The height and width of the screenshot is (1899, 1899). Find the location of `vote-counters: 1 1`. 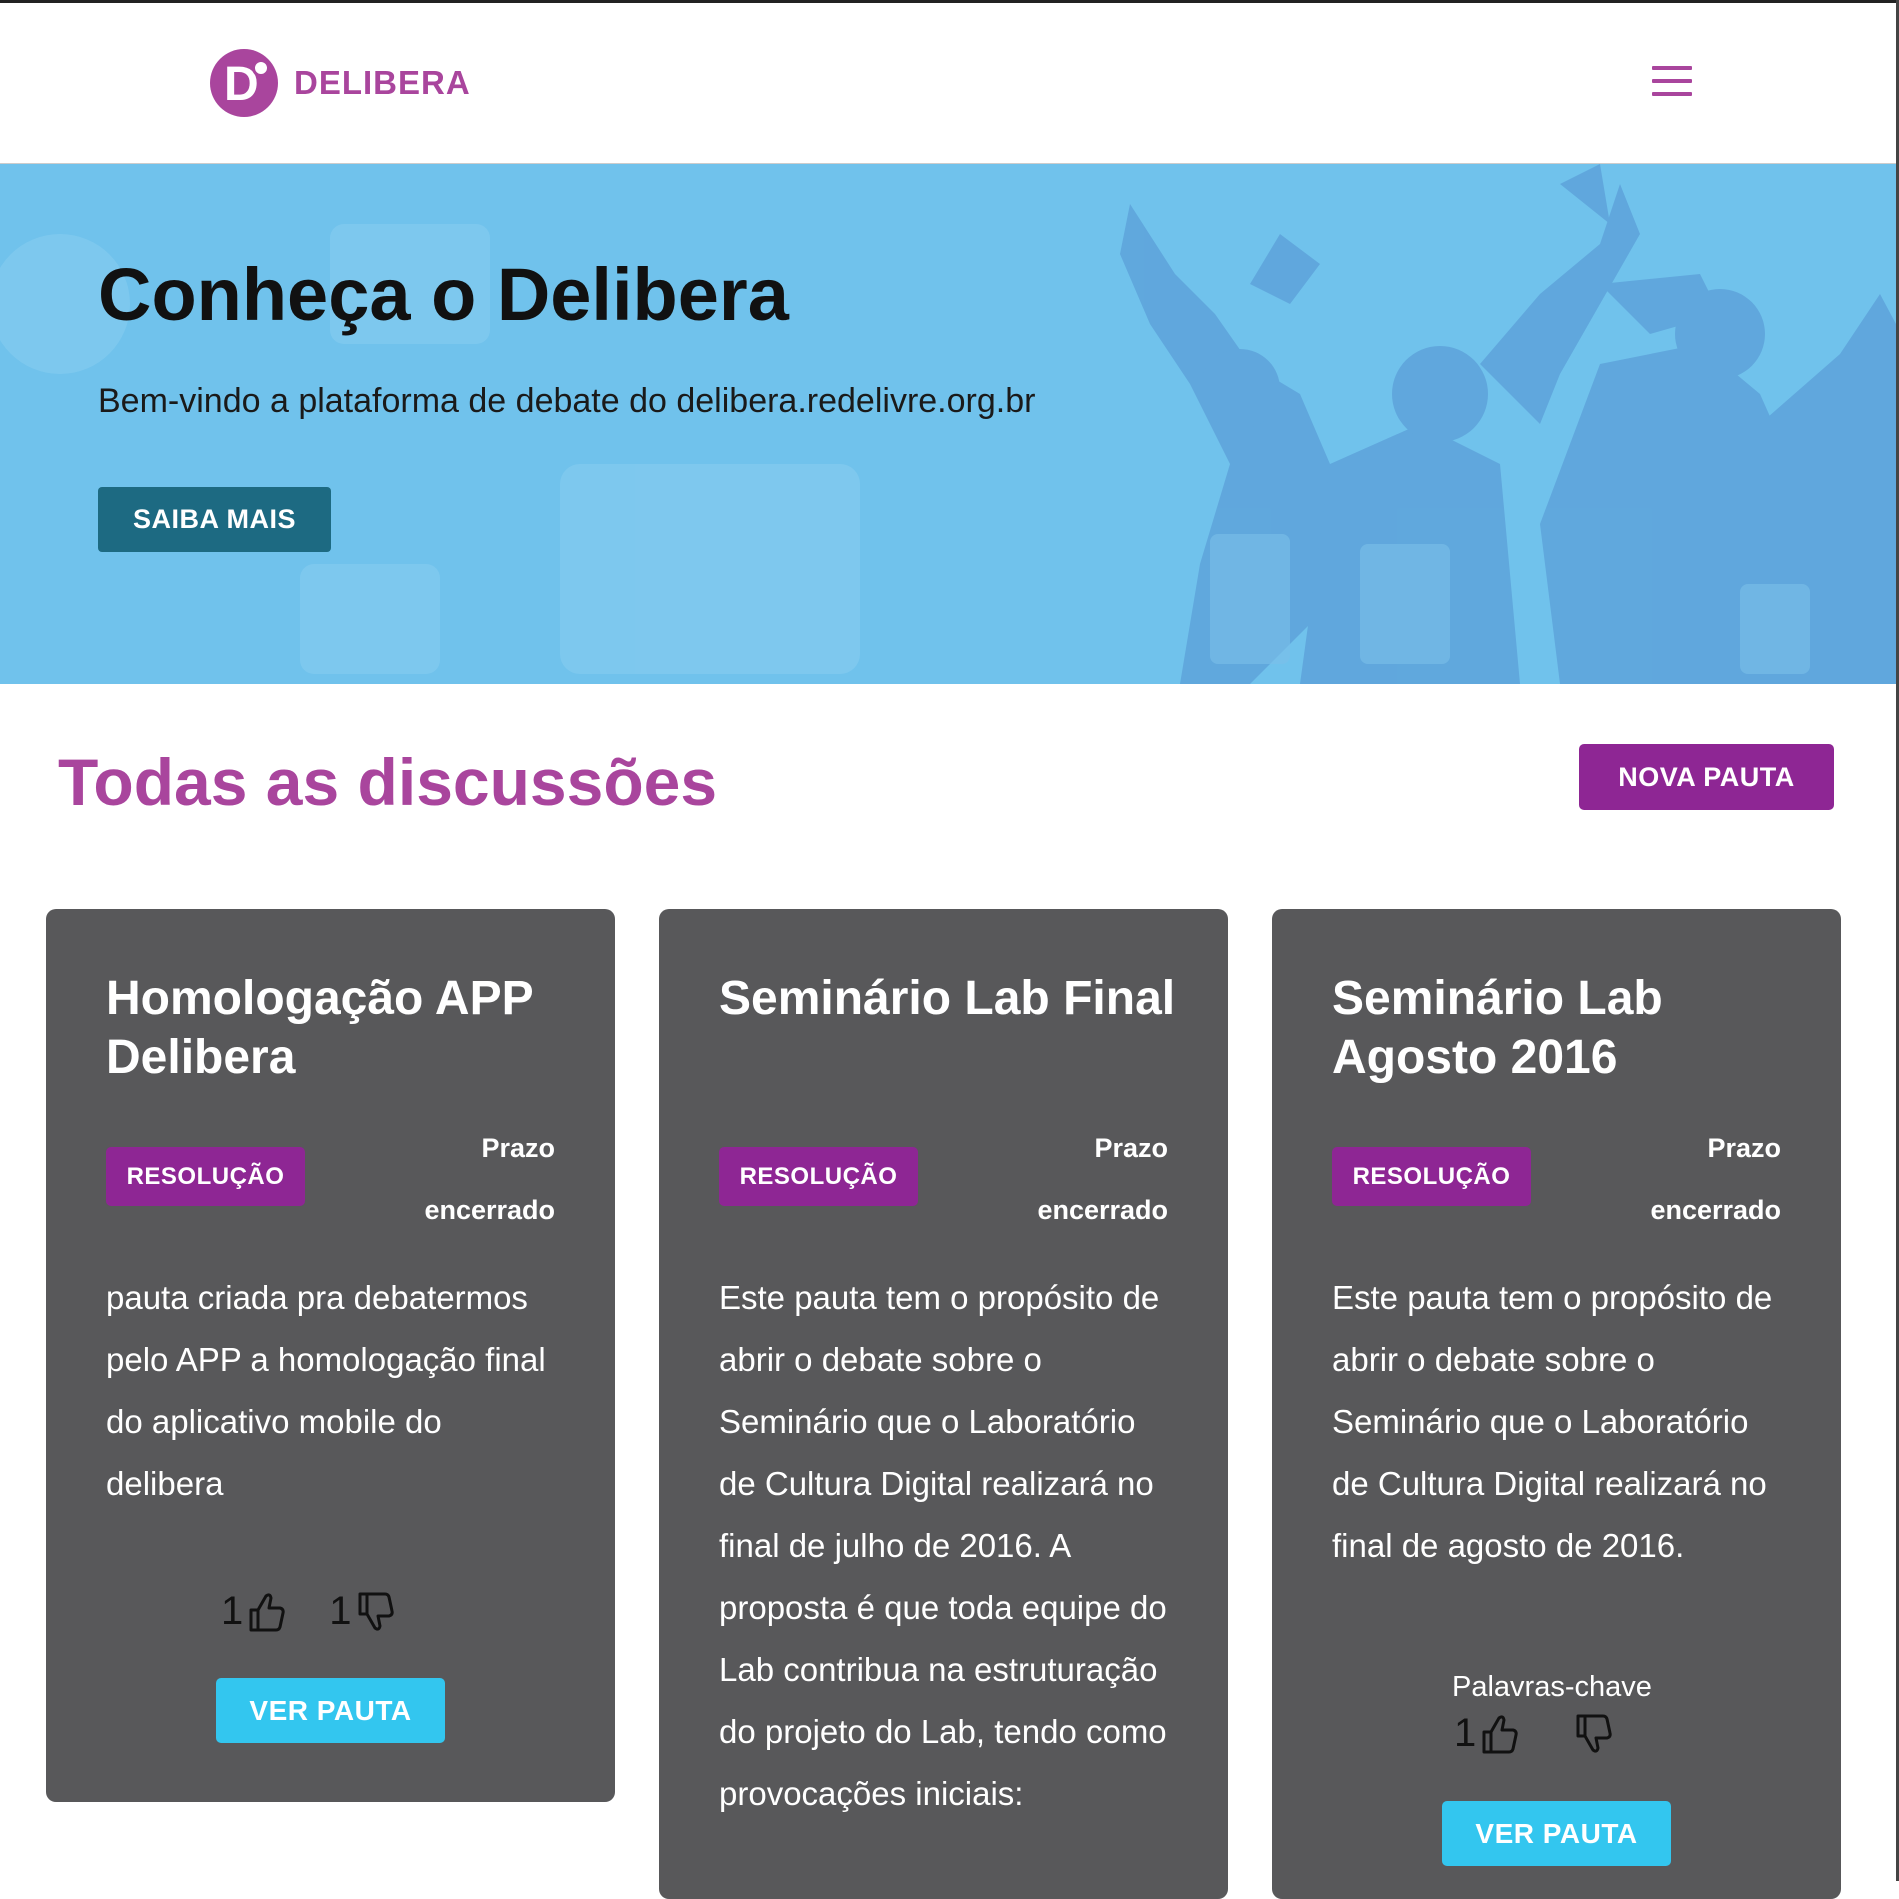

vote-counters: 1 1 is located at coordinates (329, 1611).